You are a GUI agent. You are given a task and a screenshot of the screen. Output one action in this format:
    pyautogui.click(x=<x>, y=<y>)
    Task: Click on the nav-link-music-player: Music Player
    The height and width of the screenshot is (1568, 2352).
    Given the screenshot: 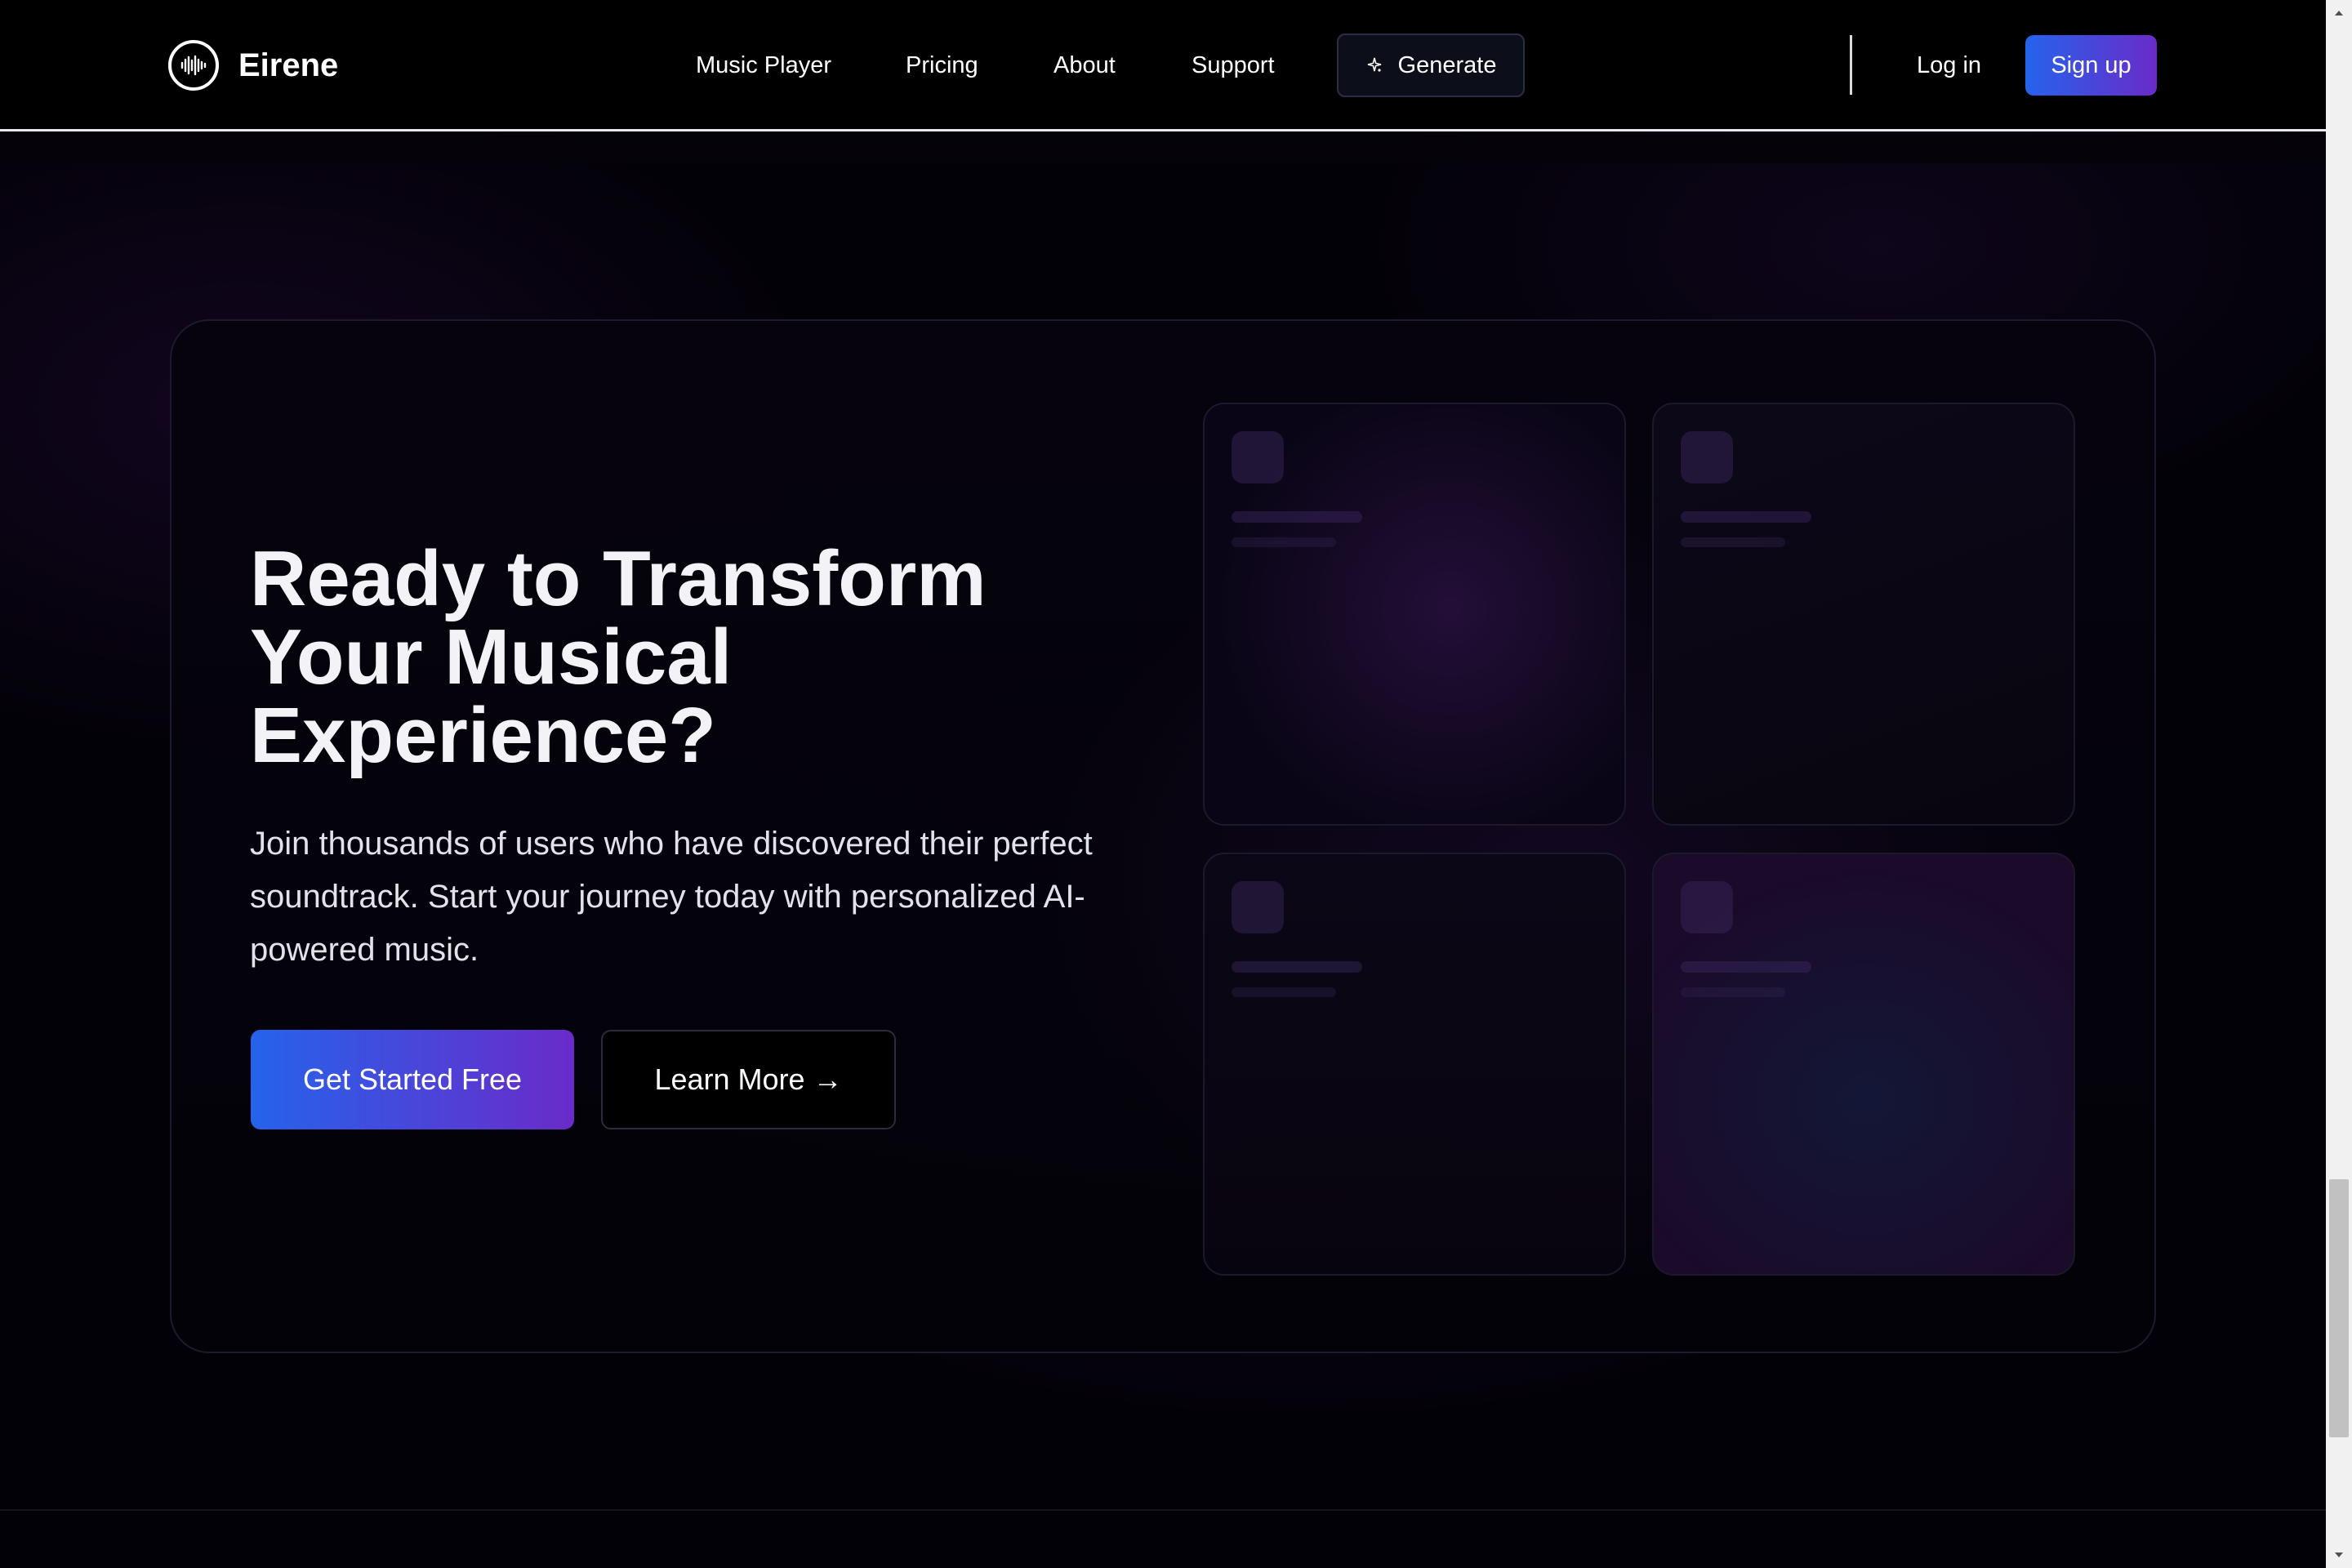 What is the action you would take?
    pyautogui.click(x=763, y=65)
    